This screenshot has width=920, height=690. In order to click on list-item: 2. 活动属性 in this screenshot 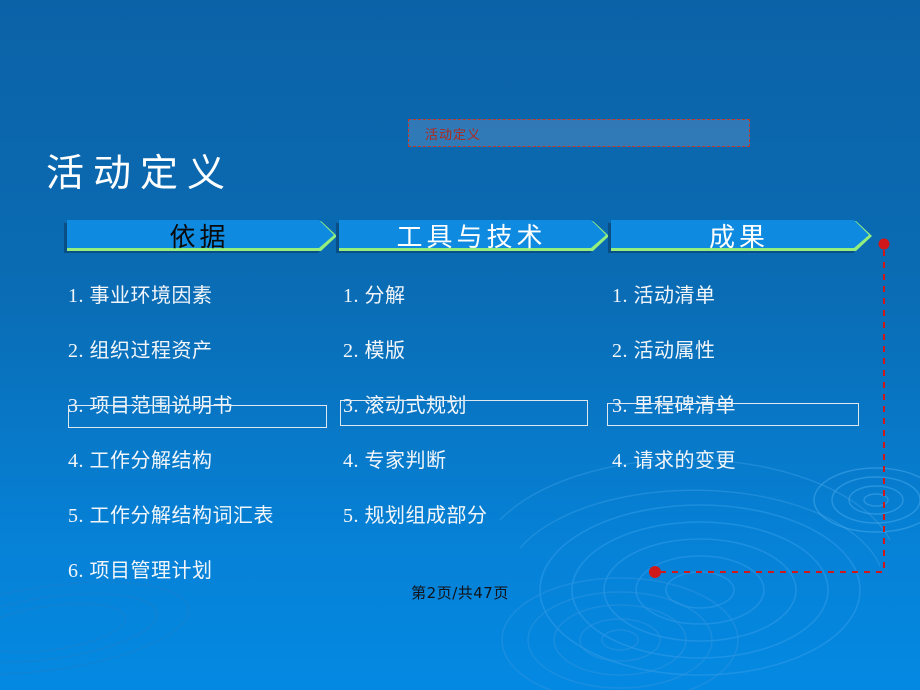, I will do `click(664, 351)`.